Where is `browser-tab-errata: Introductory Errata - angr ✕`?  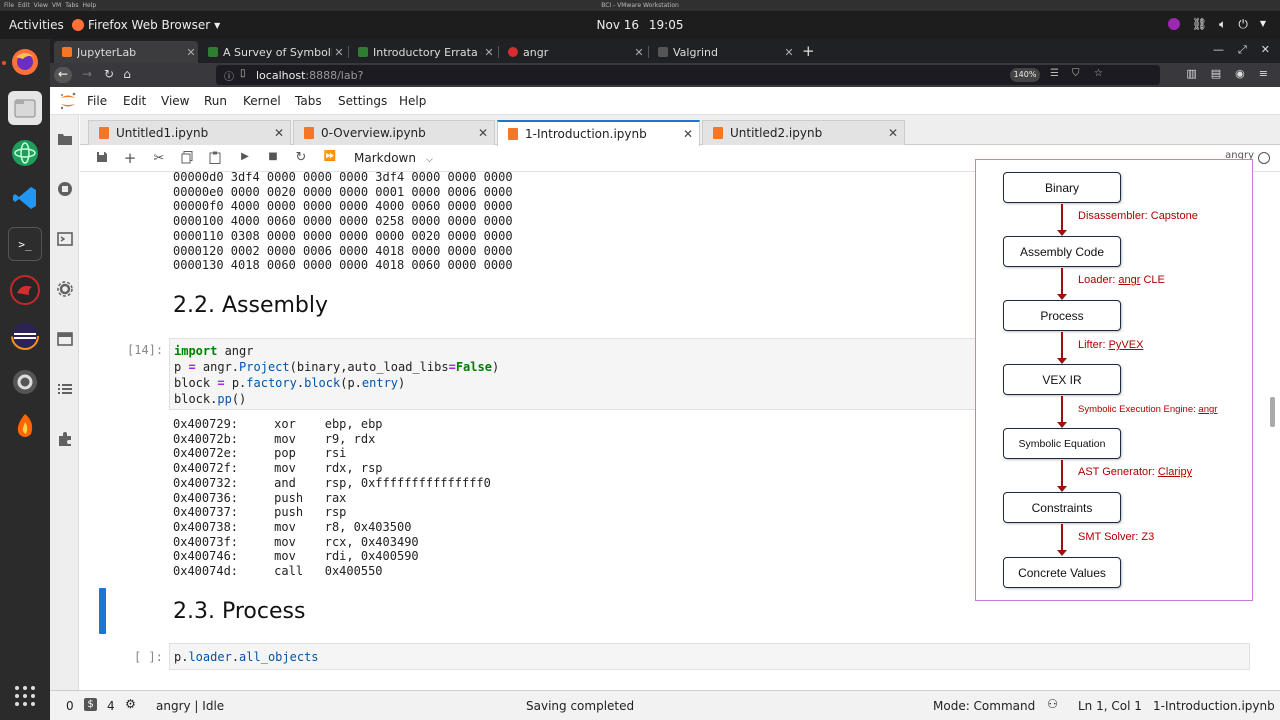 browser-tab-errata: Introductory Errata - angr ✕ is located at coordinates (423, 52).